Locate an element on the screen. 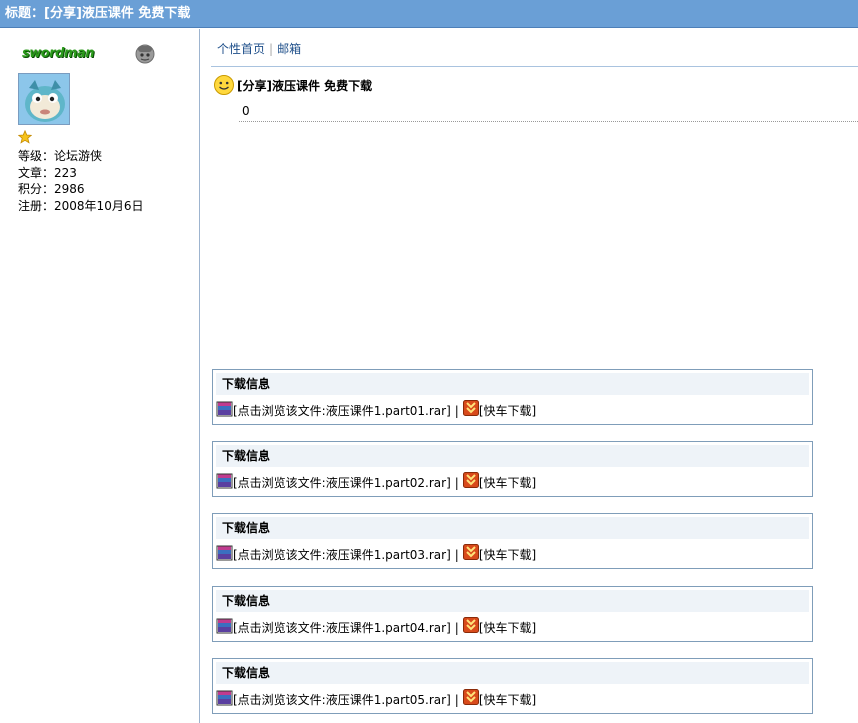  smile-icon is located at coordinates (224, 85).